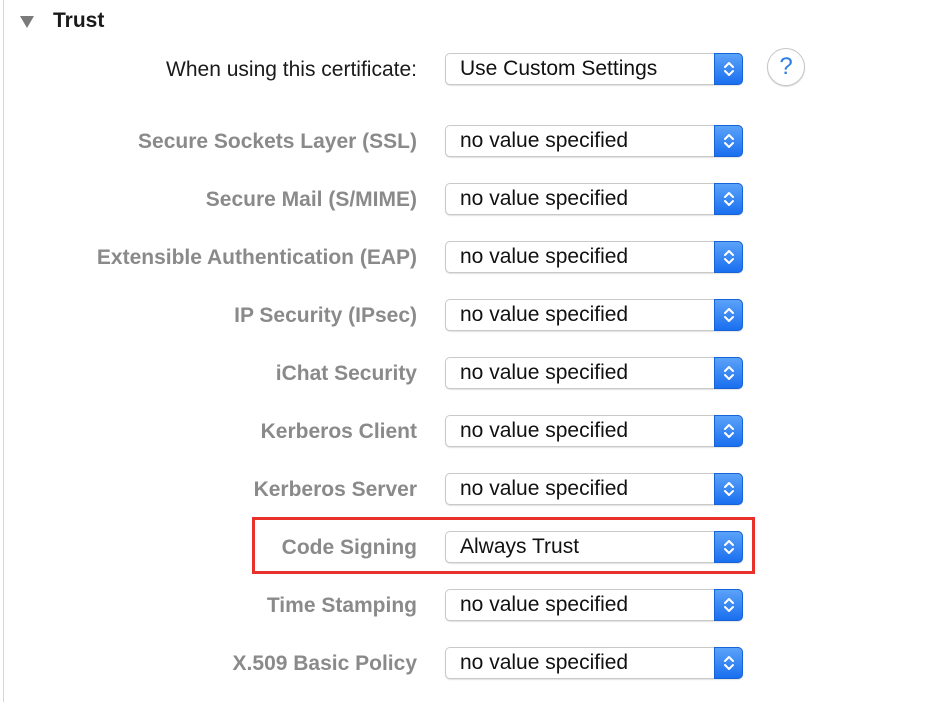 This screenshot has width=926, height=702. Describe the element at coordinates (79, 20) in the screenshot. I see `section-title: Trust` at that location.